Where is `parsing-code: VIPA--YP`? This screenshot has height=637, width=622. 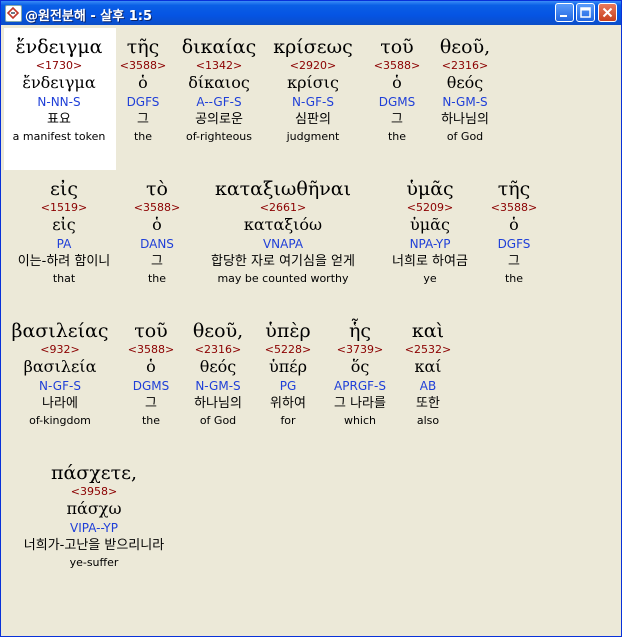 parsing-code: VIPA--YP is located at coordinates (94, 528).